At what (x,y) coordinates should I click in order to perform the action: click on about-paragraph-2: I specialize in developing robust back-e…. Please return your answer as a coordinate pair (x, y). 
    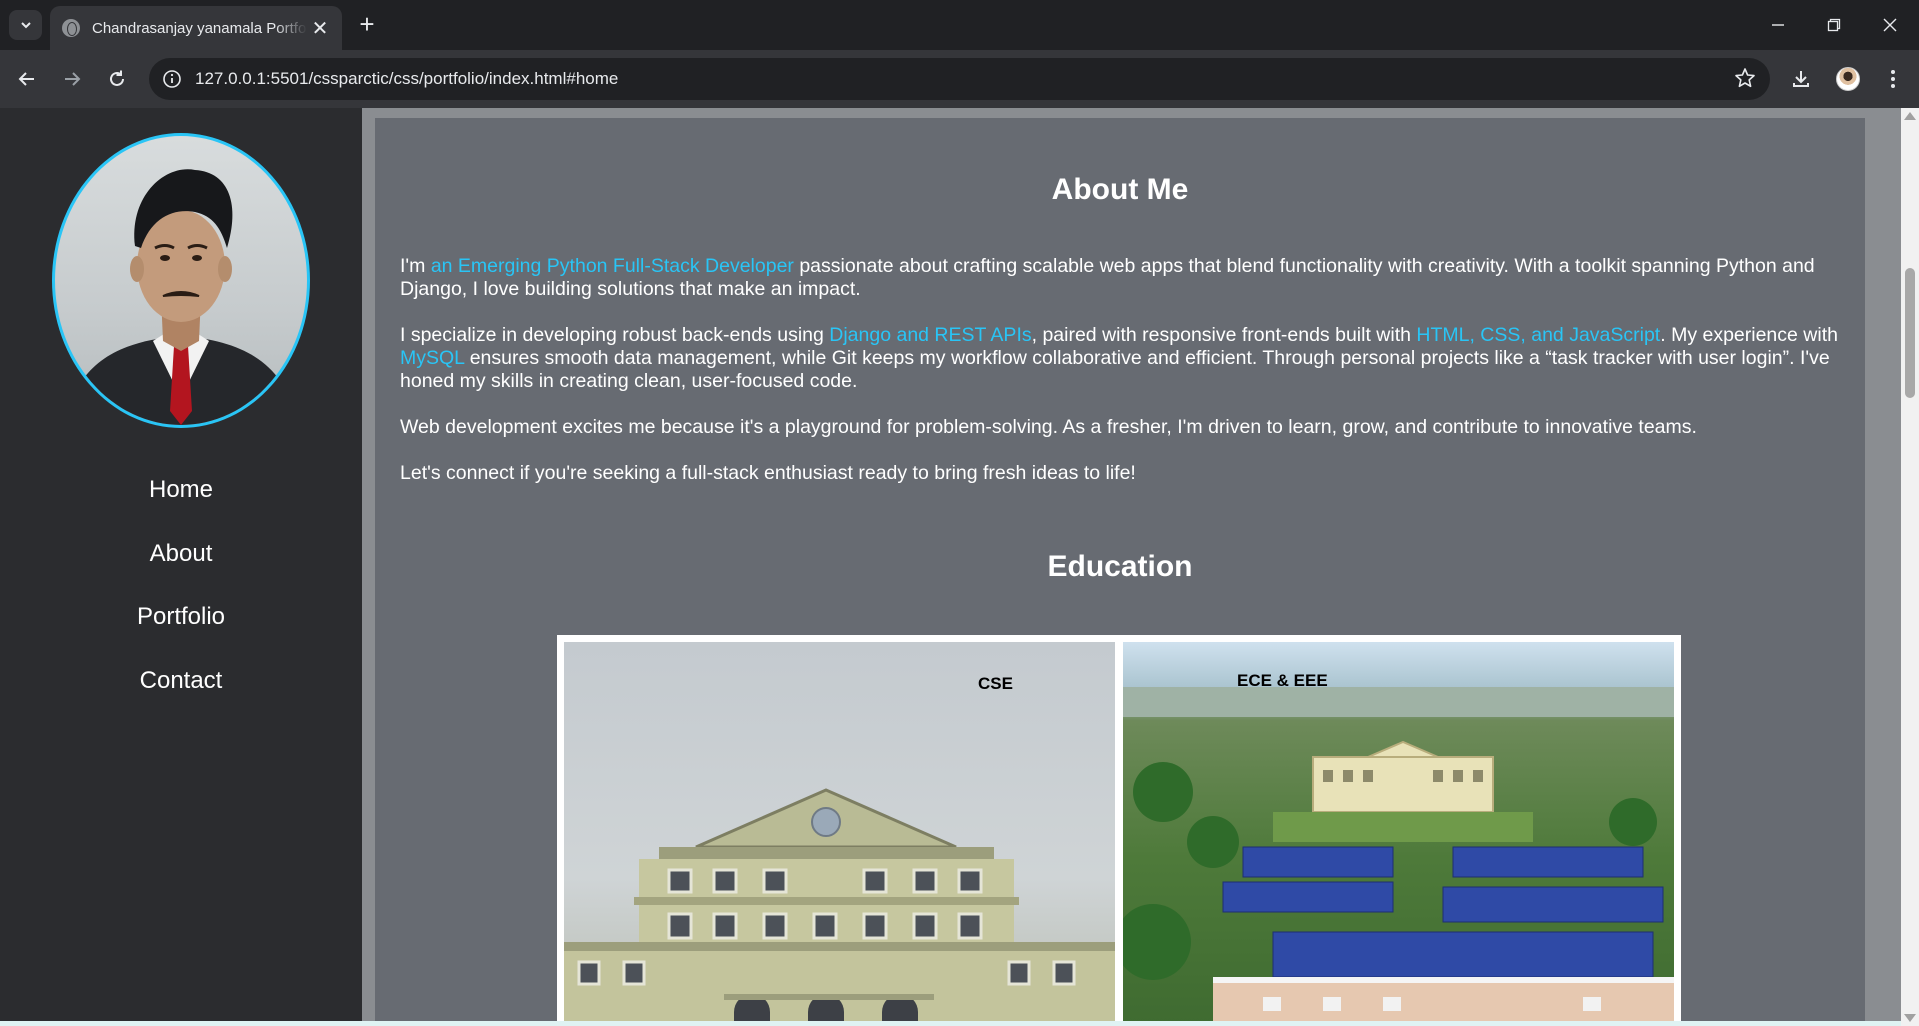
    Looking at the image, I should click on (1125, 358).